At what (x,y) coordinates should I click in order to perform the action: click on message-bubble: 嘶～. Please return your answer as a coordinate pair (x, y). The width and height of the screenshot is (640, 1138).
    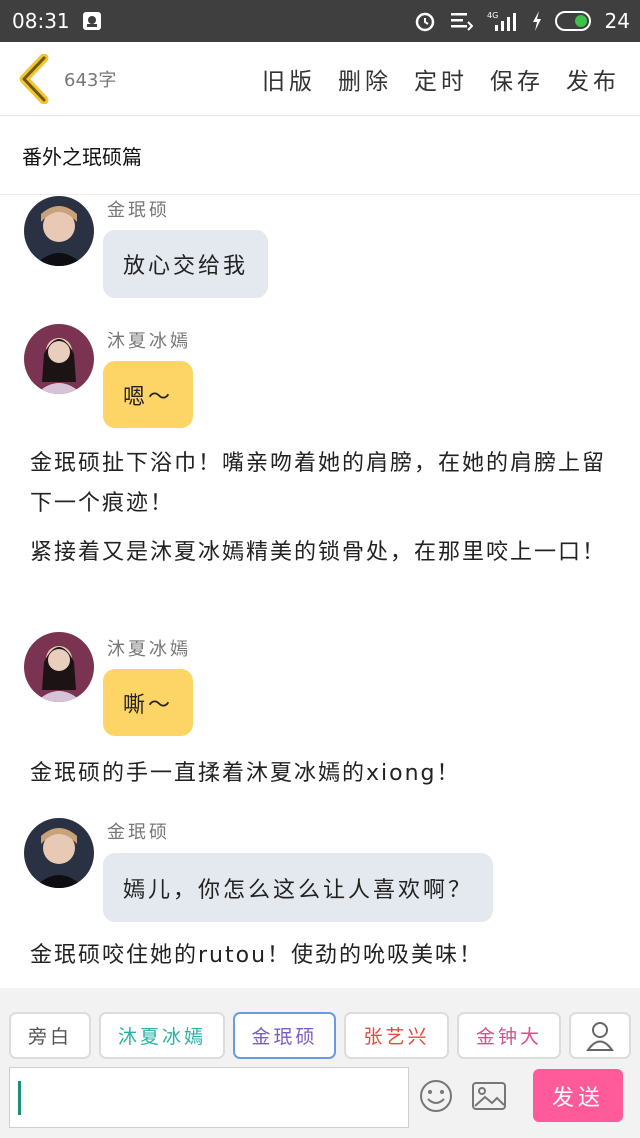
    Looking at the image, I should click on (148, 702).